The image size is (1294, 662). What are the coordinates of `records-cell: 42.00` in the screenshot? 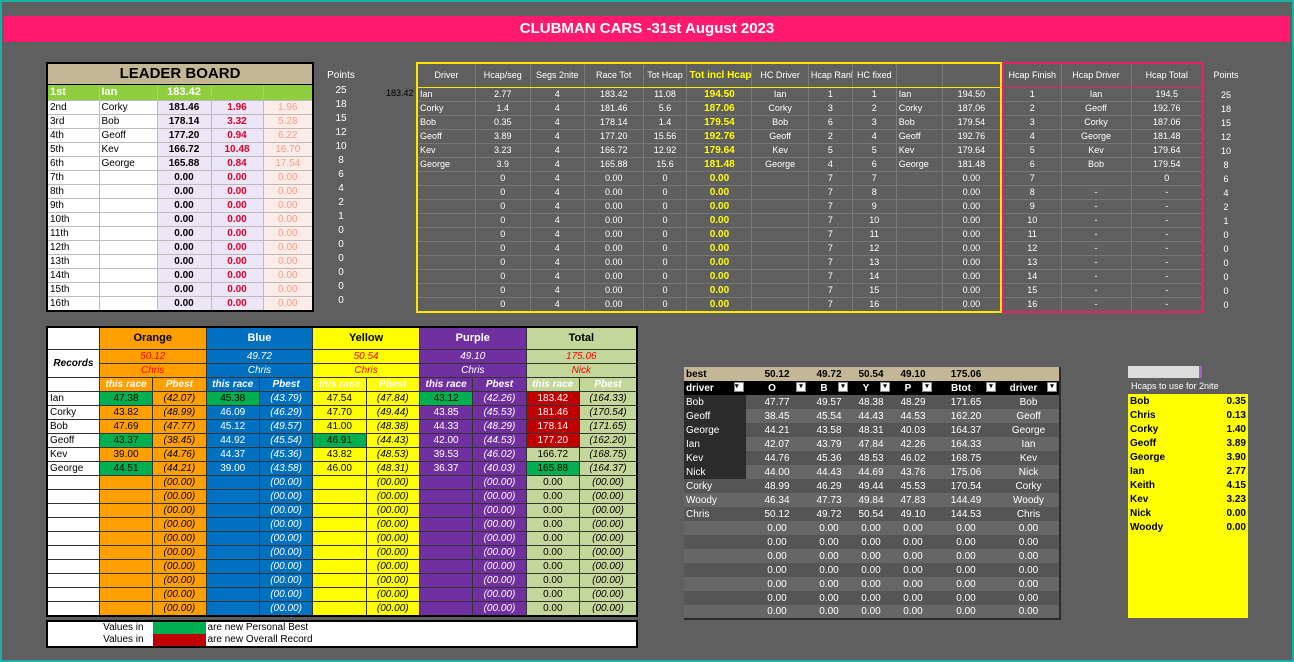 It's located at (446, 440).